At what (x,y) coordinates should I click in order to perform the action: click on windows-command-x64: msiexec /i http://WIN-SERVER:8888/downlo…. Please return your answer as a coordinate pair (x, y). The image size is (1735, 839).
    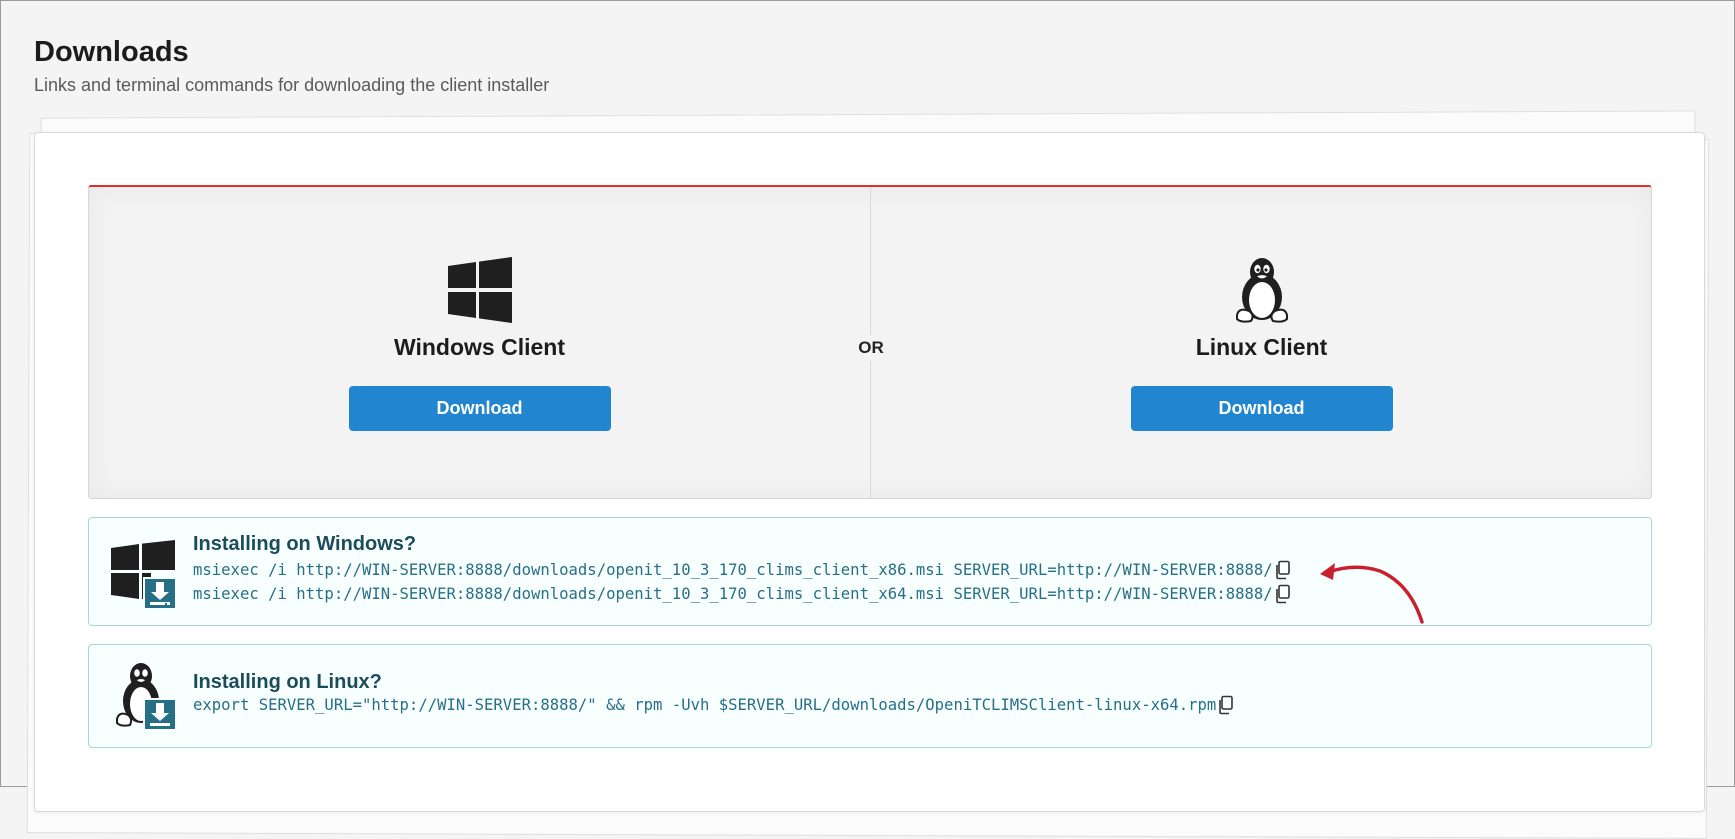
    Looking at the image, I should click on (742, 594).